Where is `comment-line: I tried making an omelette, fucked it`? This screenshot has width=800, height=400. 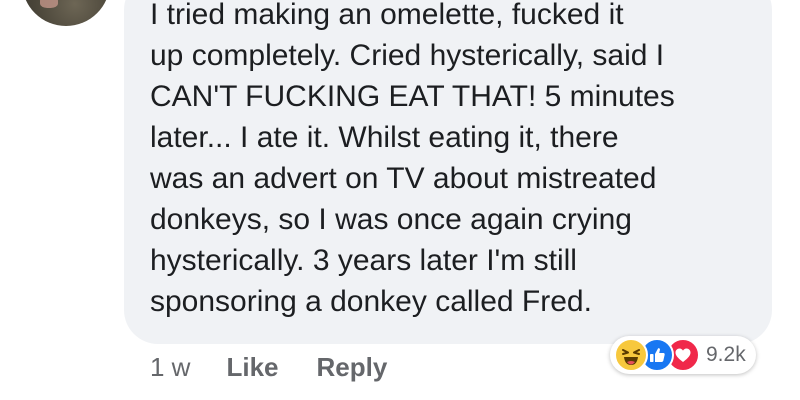 comment-line: I tried making an omelette, fucked it is located at coordinates (387, 15).